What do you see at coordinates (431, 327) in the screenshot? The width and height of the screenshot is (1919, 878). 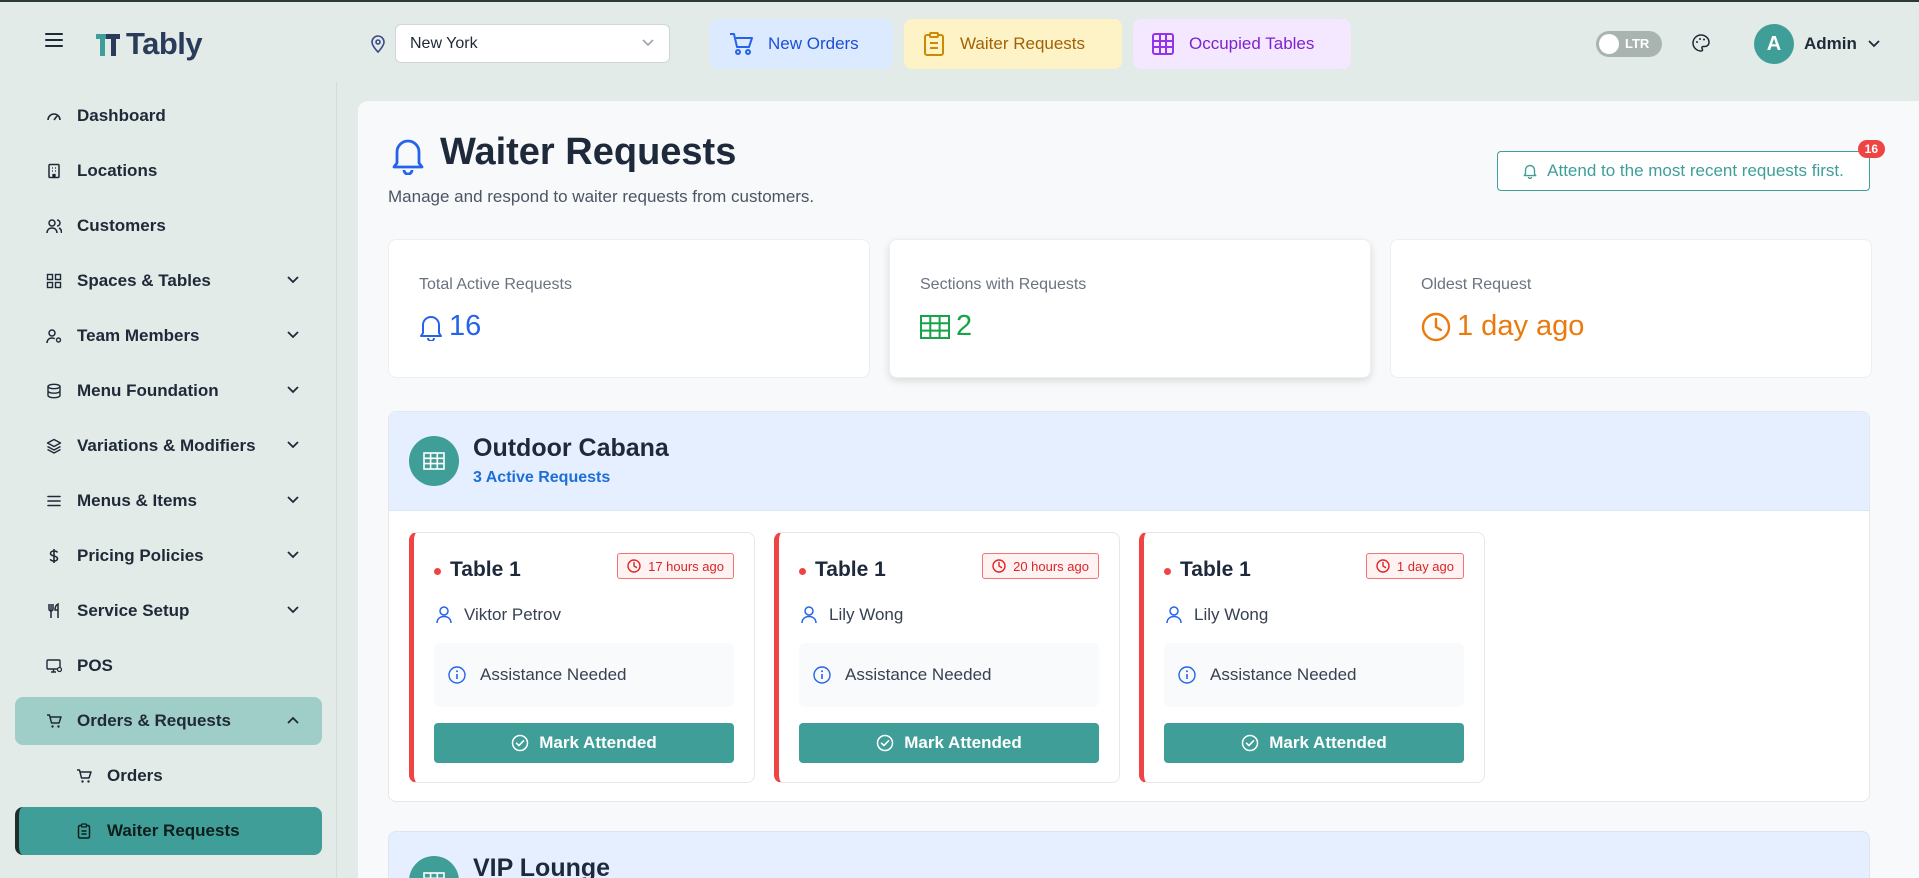 I see `bell-icon` at bounding box center [431, 327].